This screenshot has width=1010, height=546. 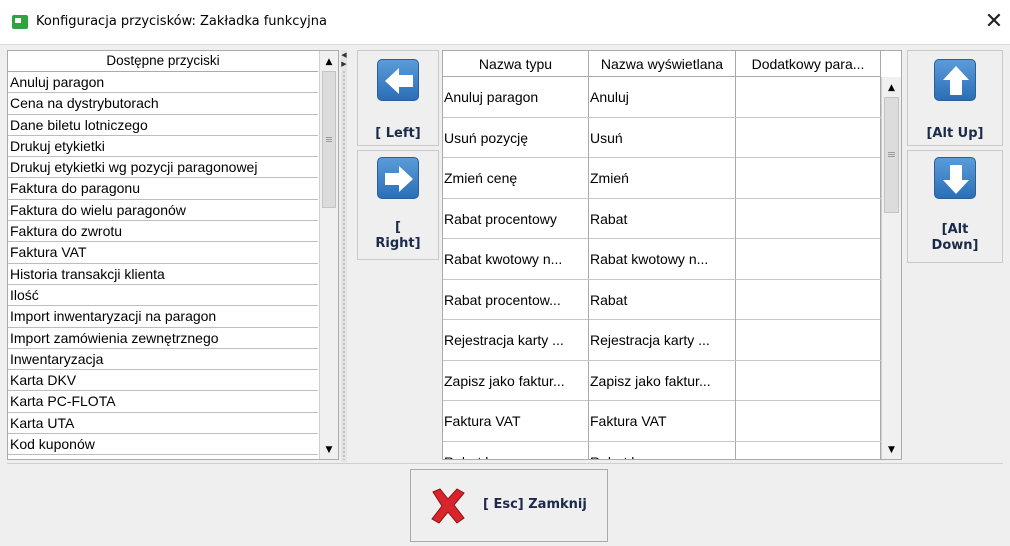 I want to click on cell-type-name: Zmień cenę, so click(x=516, y=178).